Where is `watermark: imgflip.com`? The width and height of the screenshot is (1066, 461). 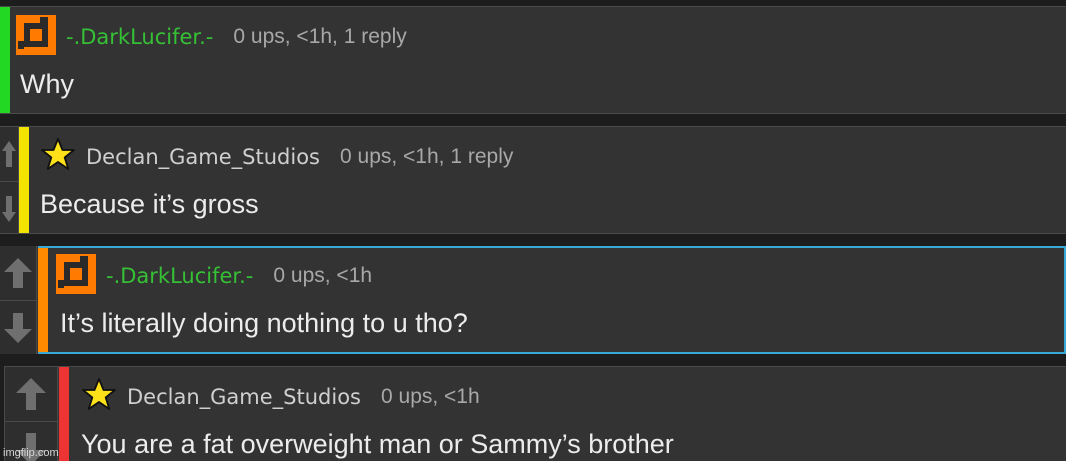 watermark: imgflip.com is located at coordinates (31, 453).